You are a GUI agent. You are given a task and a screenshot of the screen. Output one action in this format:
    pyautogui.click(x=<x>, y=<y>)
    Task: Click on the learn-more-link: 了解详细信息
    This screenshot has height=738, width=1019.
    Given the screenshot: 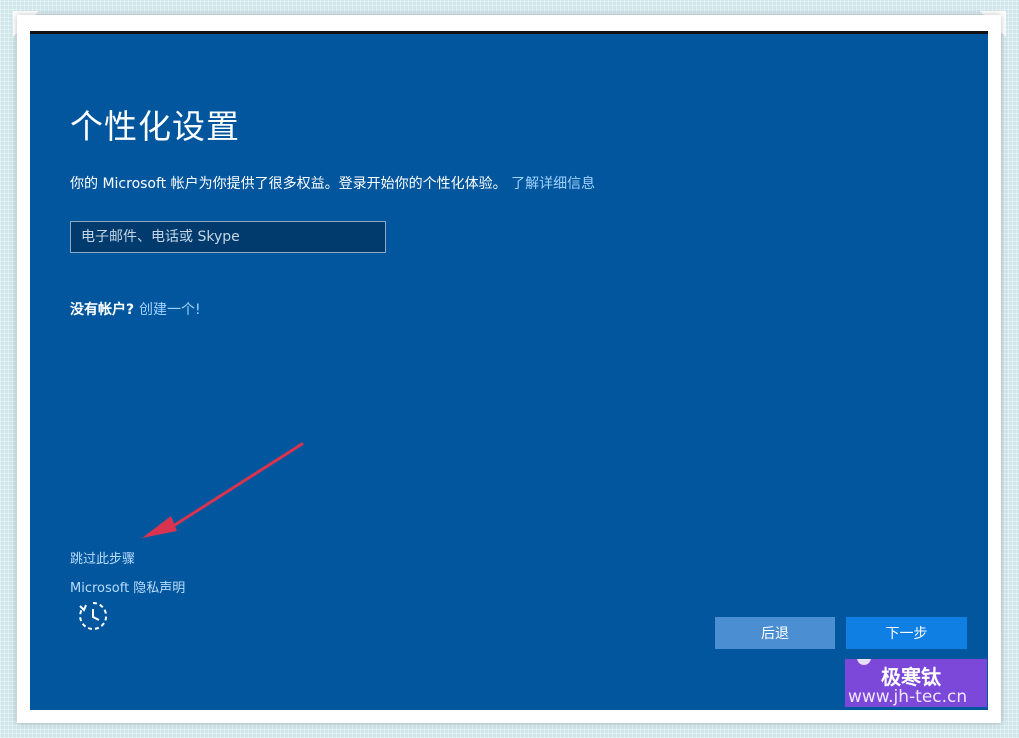 What is the action you would take?
    pyautogui.click(x=553, y=184)
    